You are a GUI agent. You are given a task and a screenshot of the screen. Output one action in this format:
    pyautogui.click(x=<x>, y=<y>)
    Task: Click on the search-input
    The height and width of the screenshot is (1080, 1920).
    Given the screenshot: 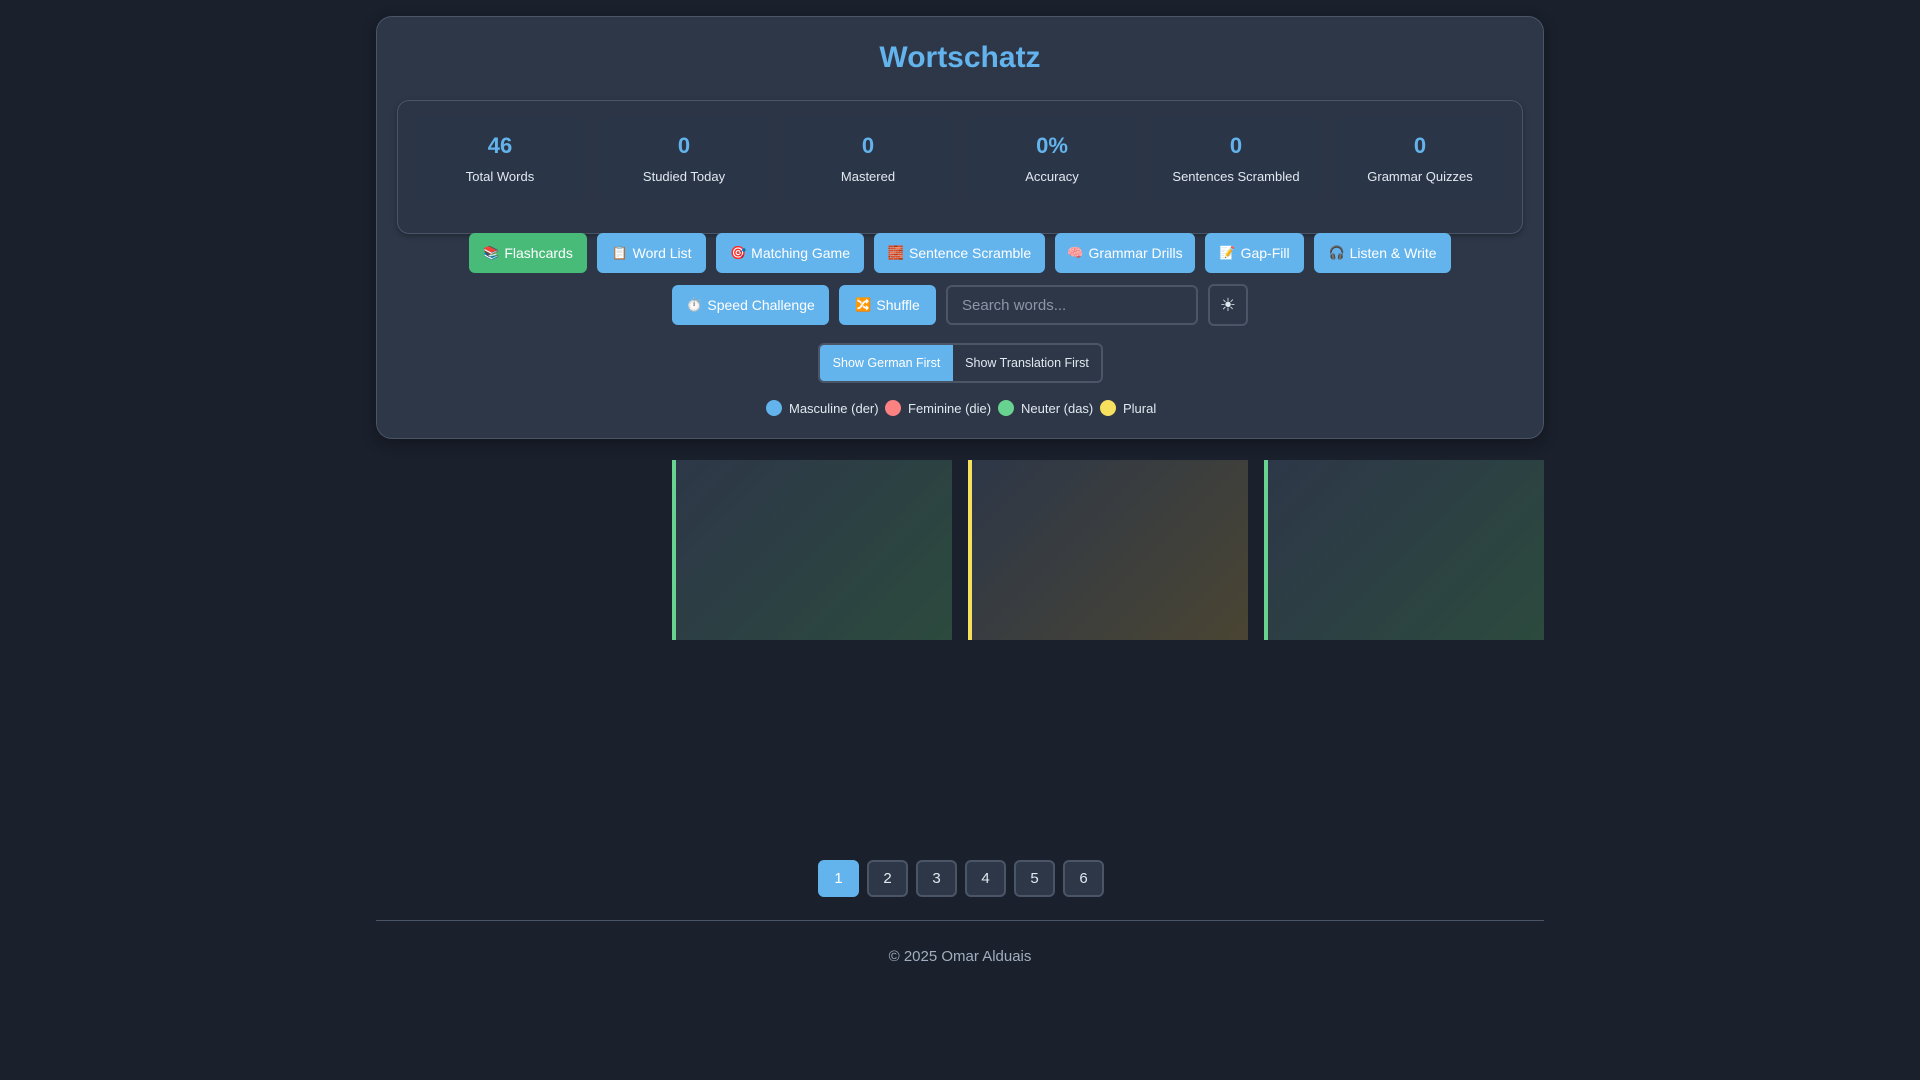 What is the action you would take?
    pyautogui.click(x=1072, y=305)
    